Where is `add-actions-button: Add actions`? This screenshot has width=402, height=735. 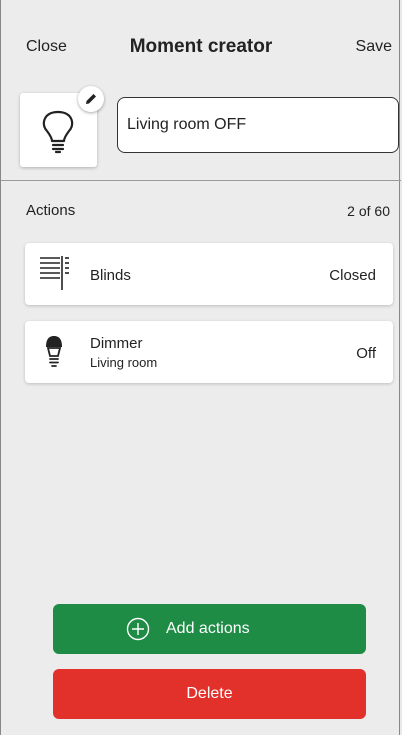
add-actions-button: Add actions is located at coordinates (209, 629).